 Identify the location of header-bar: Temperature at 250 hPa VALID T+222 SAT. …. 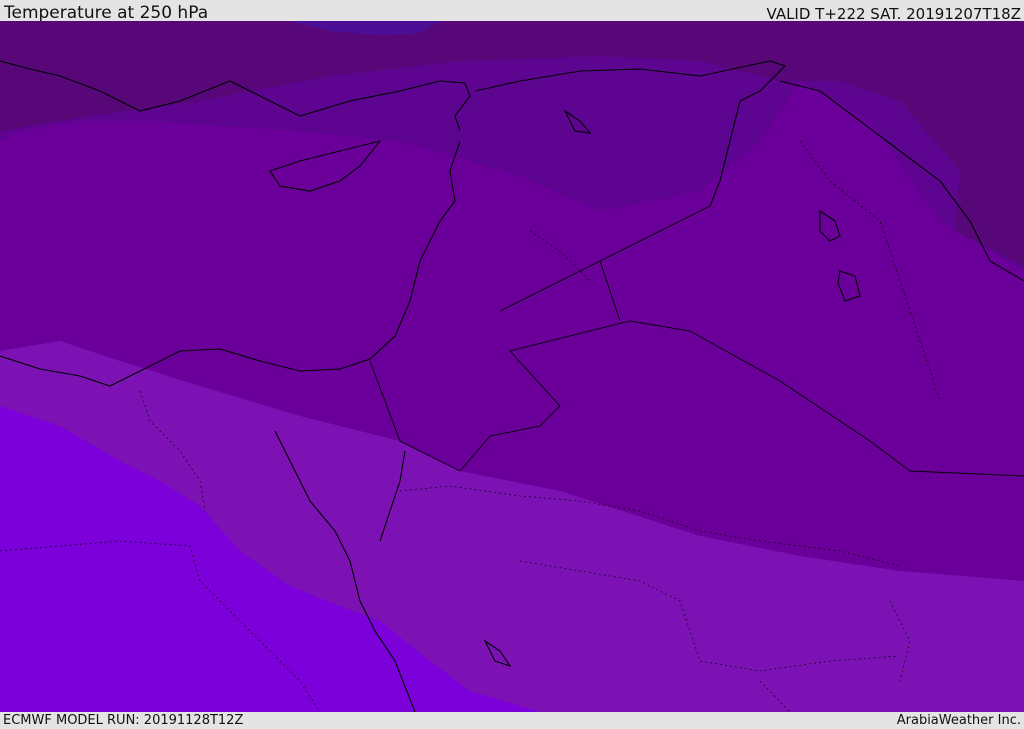
(512, 11).